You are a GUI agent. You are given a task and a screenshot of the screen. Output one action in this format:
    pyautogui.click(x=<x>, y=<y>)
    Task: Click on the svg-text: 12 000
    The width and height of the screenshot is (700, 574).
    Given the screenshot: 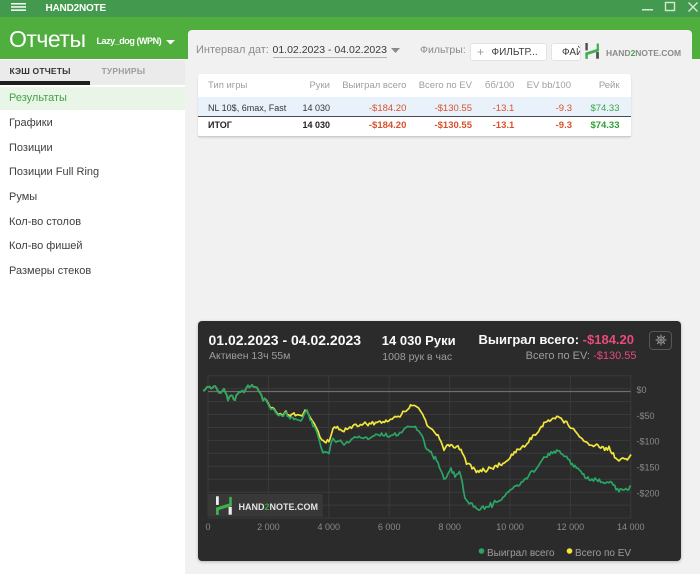 What is the action you would take?
    pyautogui.click(x=571, y=527)
    